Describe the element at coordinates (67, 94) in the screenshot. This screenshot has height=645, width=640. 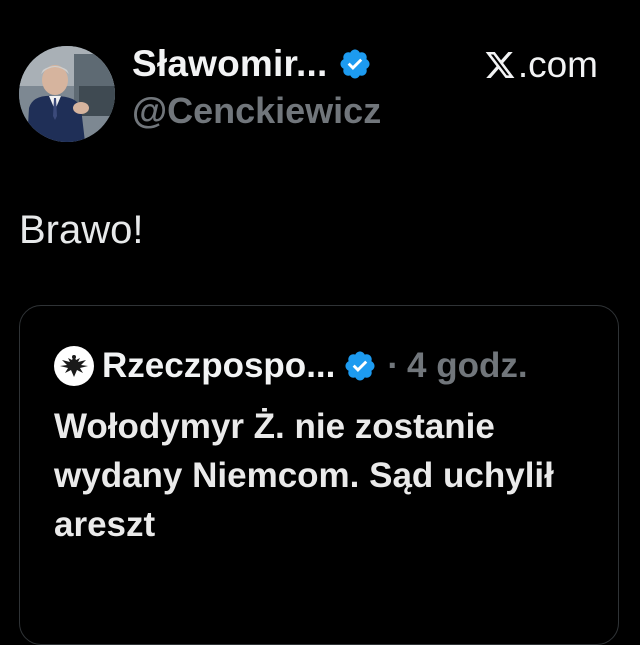
I see `author-avatar` at that location.